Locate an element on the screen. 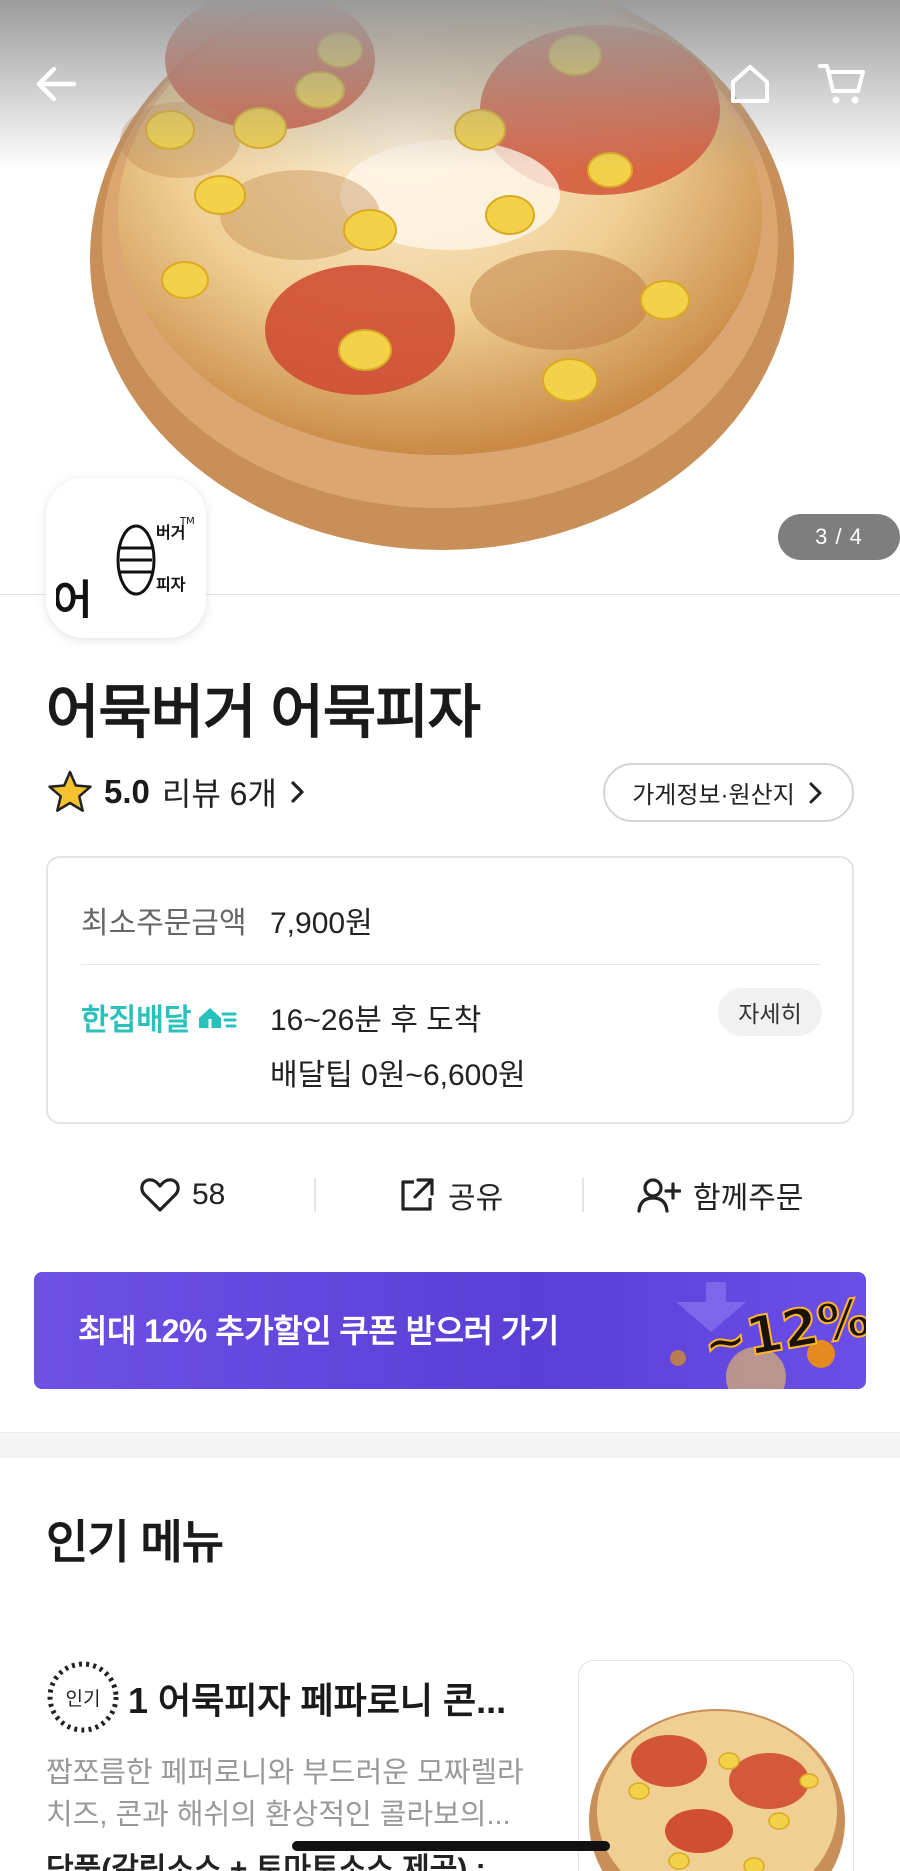  min-order-value: 7,900원 is located at coordinates (321, 923).